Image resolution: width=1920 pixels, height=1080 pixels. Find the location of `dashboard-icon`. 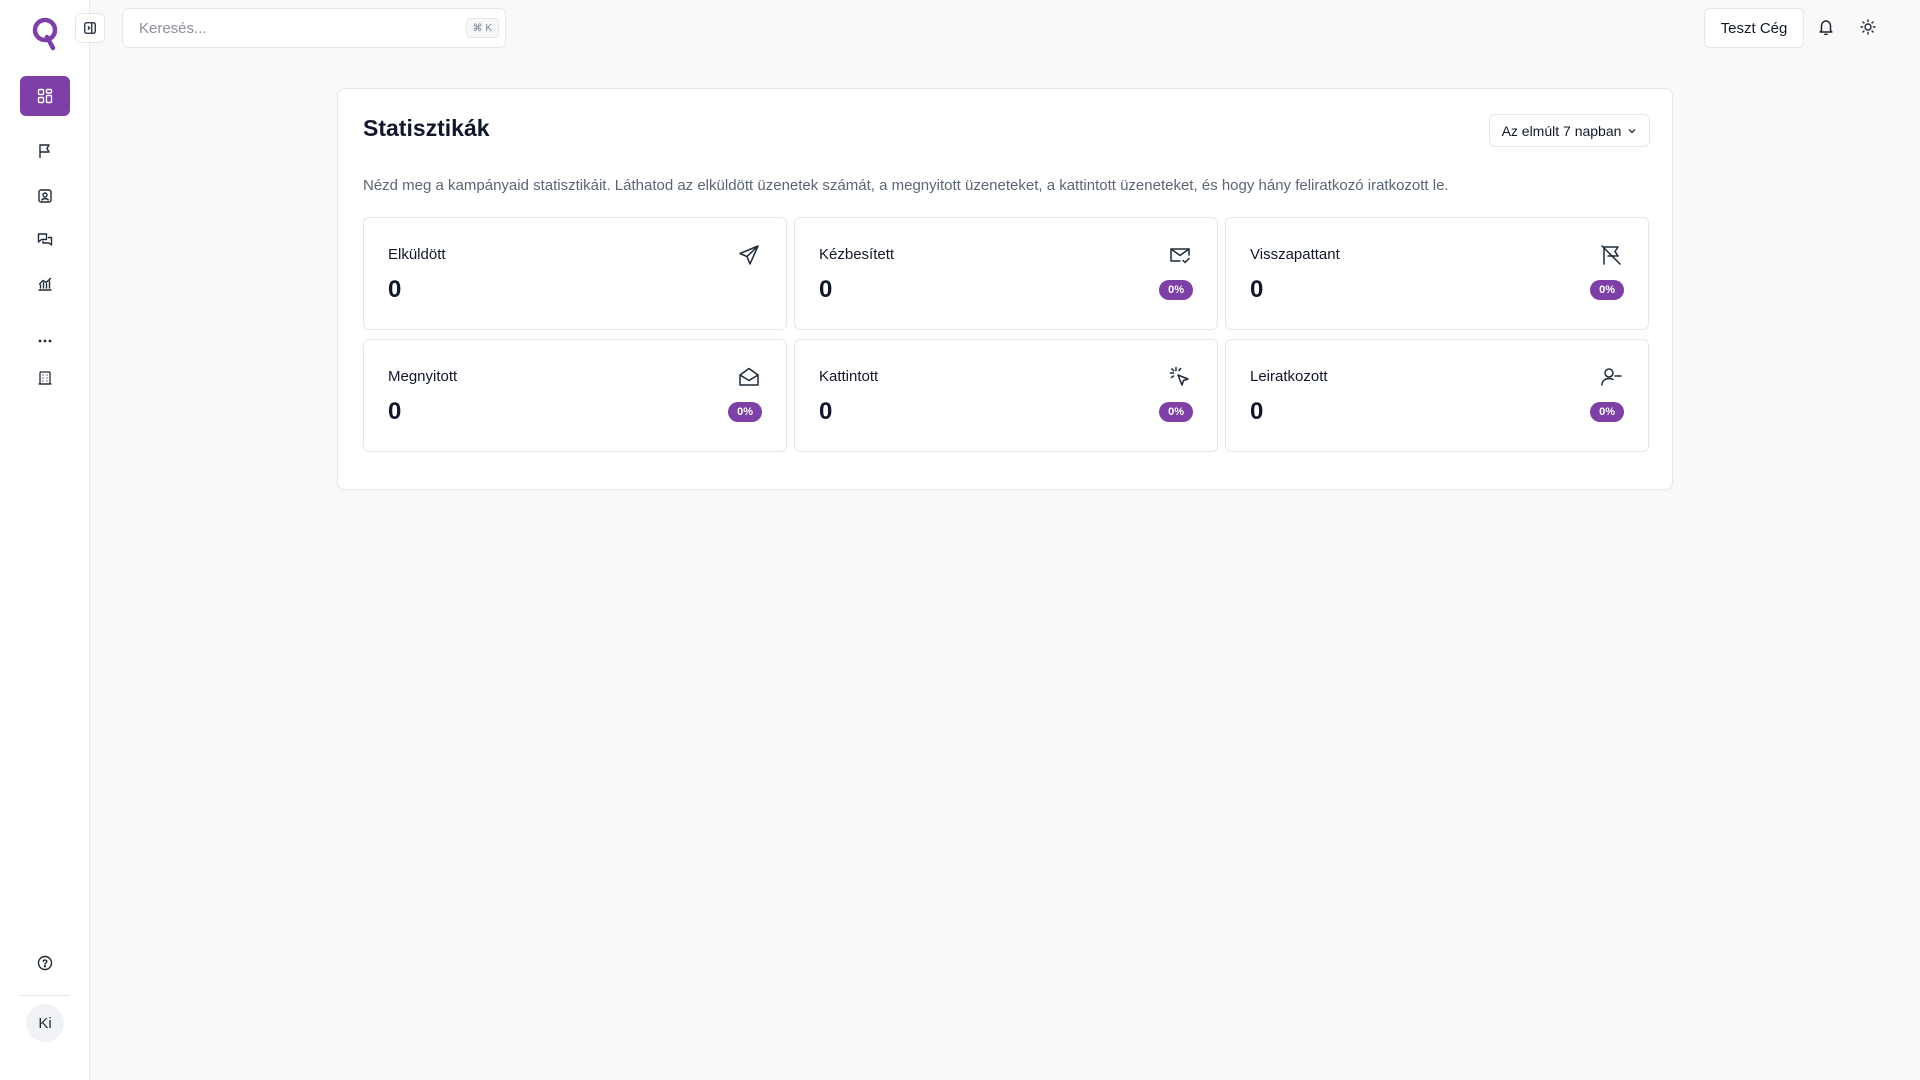

dashboard-icon is located at coordinates (45, 96).